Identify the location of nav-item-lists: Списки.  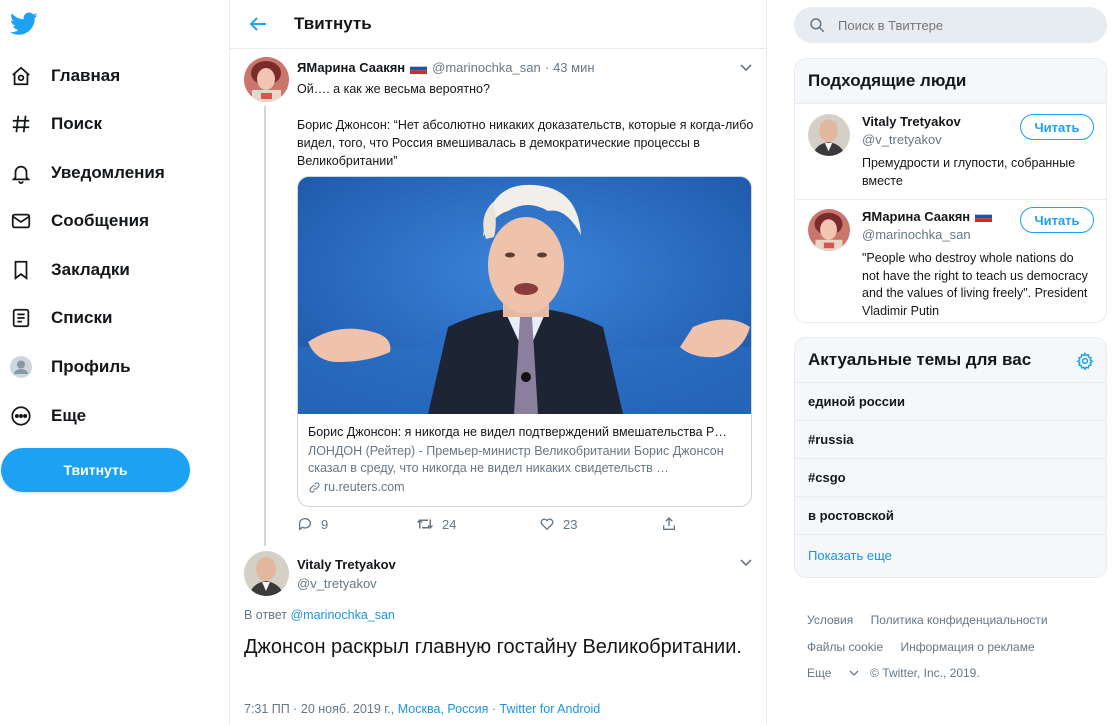
(60, 318).